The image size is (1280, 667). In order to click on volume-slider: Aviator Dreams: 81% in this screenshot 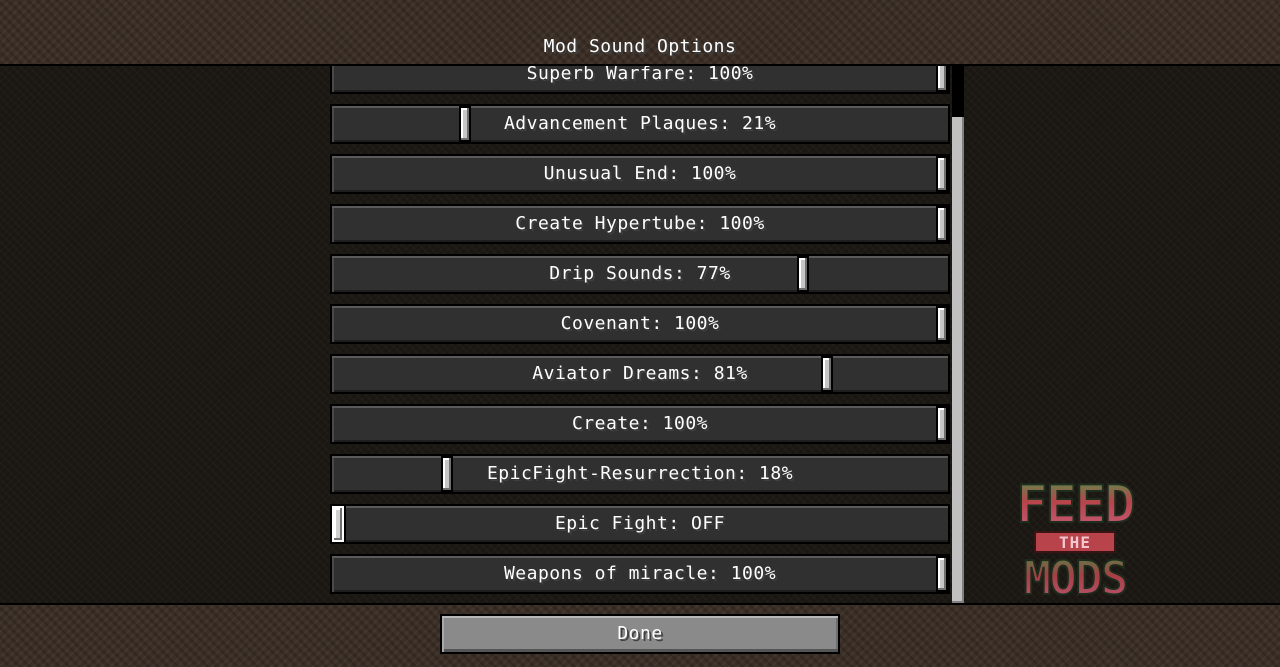, I will do `click(640, 374)`.